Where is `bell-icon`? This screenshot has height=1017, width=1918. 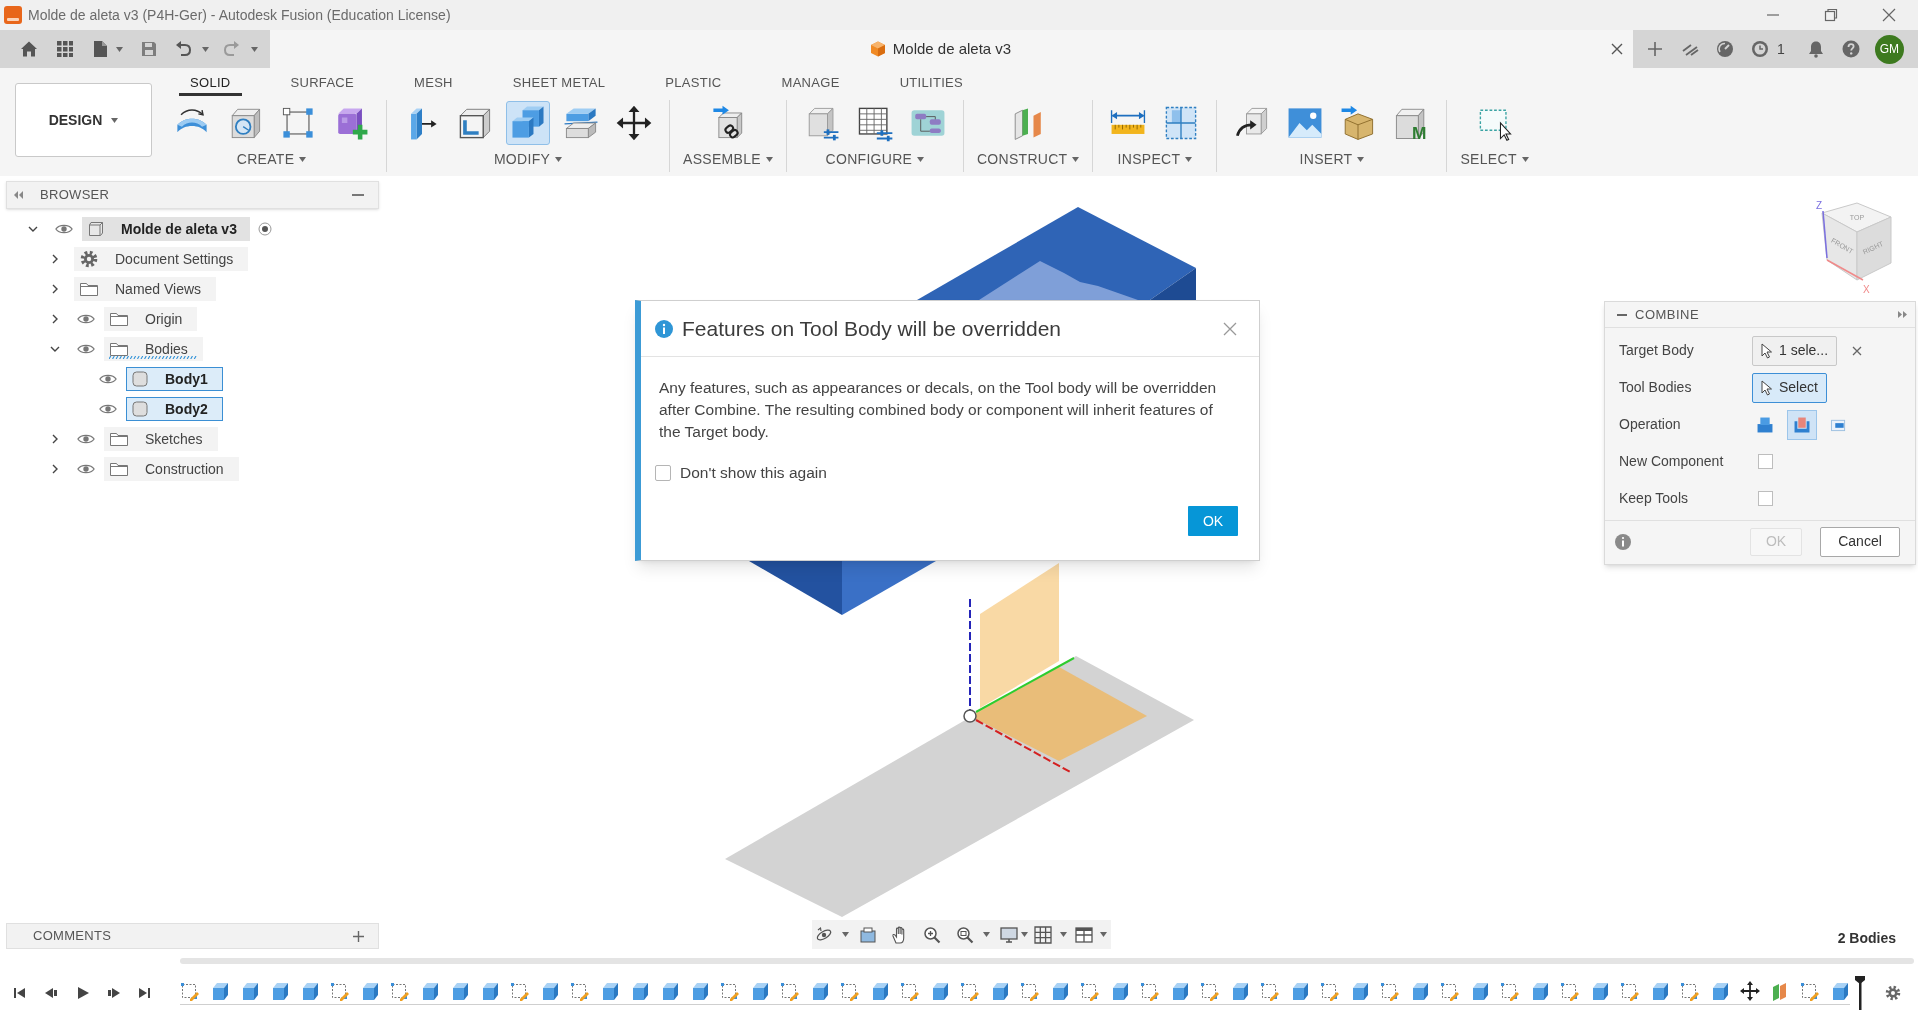
bell-icon is located at coordinates (1815, 49).